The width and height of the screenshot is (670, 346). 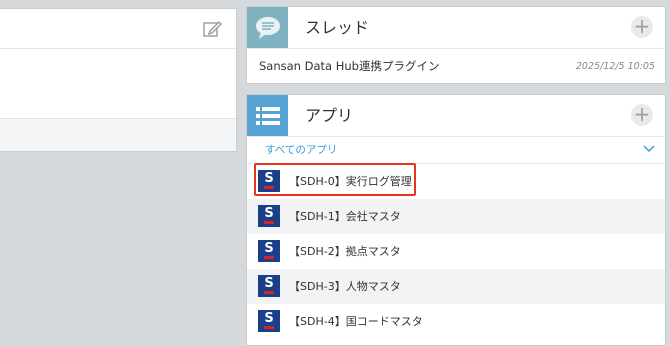 I want to click on edit-icon, so click(x=212, y=29).